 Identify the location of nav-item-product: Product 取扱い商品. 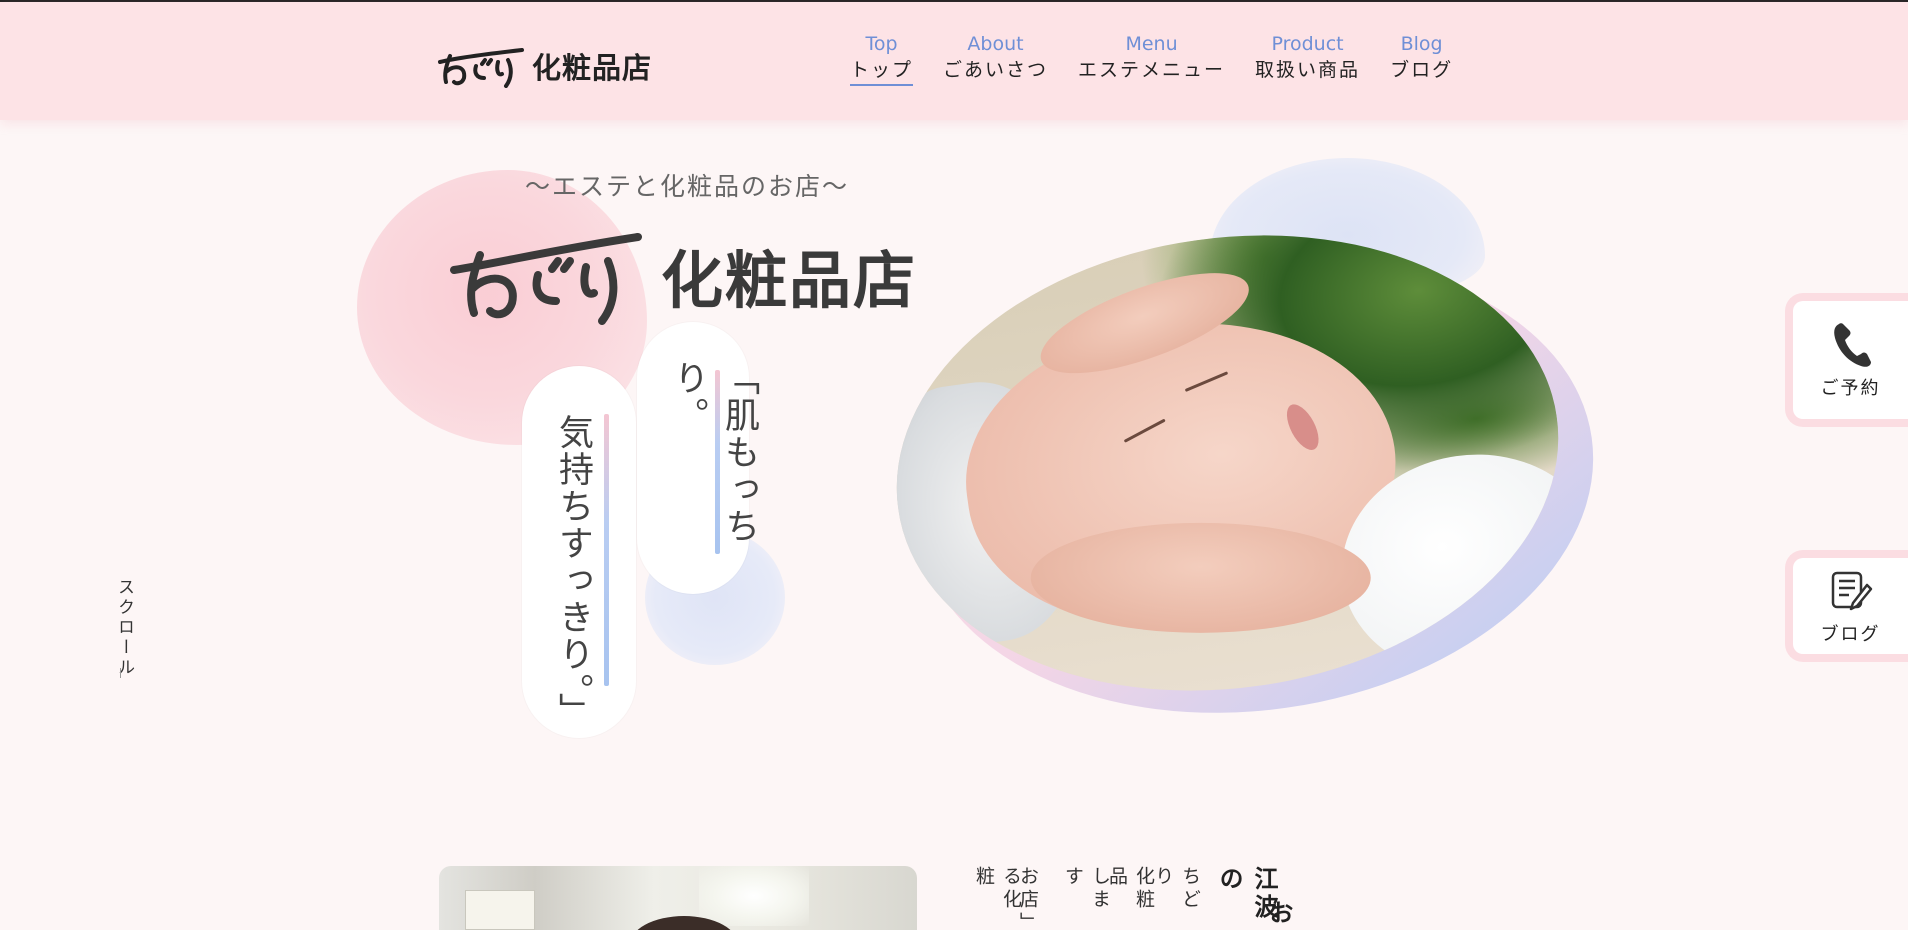
(1307, 59).